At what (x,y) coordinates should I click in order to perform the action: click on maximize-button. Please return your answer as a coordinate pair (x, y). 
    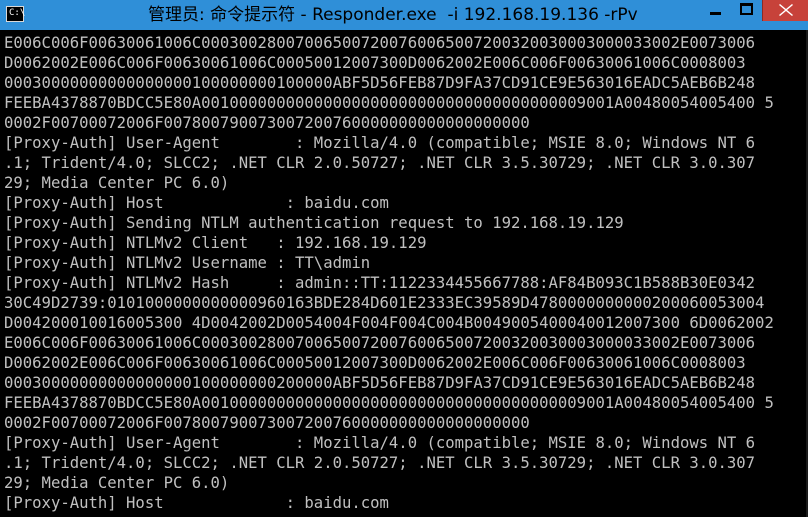
    Looking at the image, I should click on (746, 10).